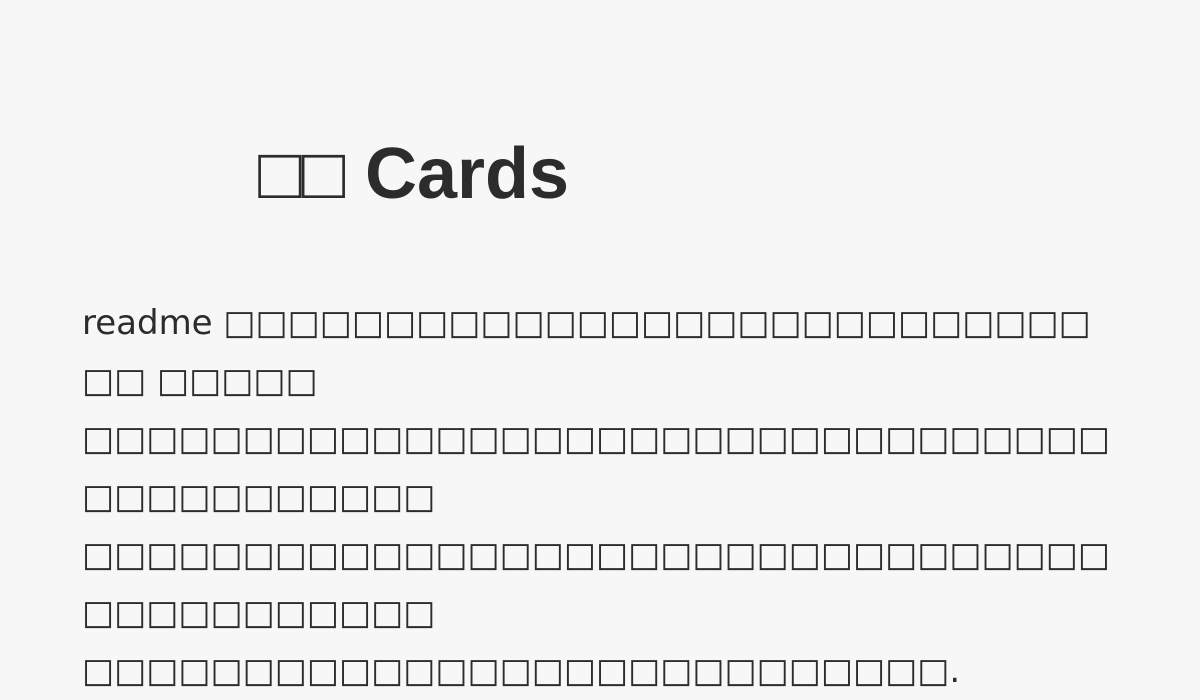 The height and width of the screenshot is (700, 1200). Describe the element at coordinates (414, 174) in the screenshot. I see `card-title: □□ Cards` at that location.